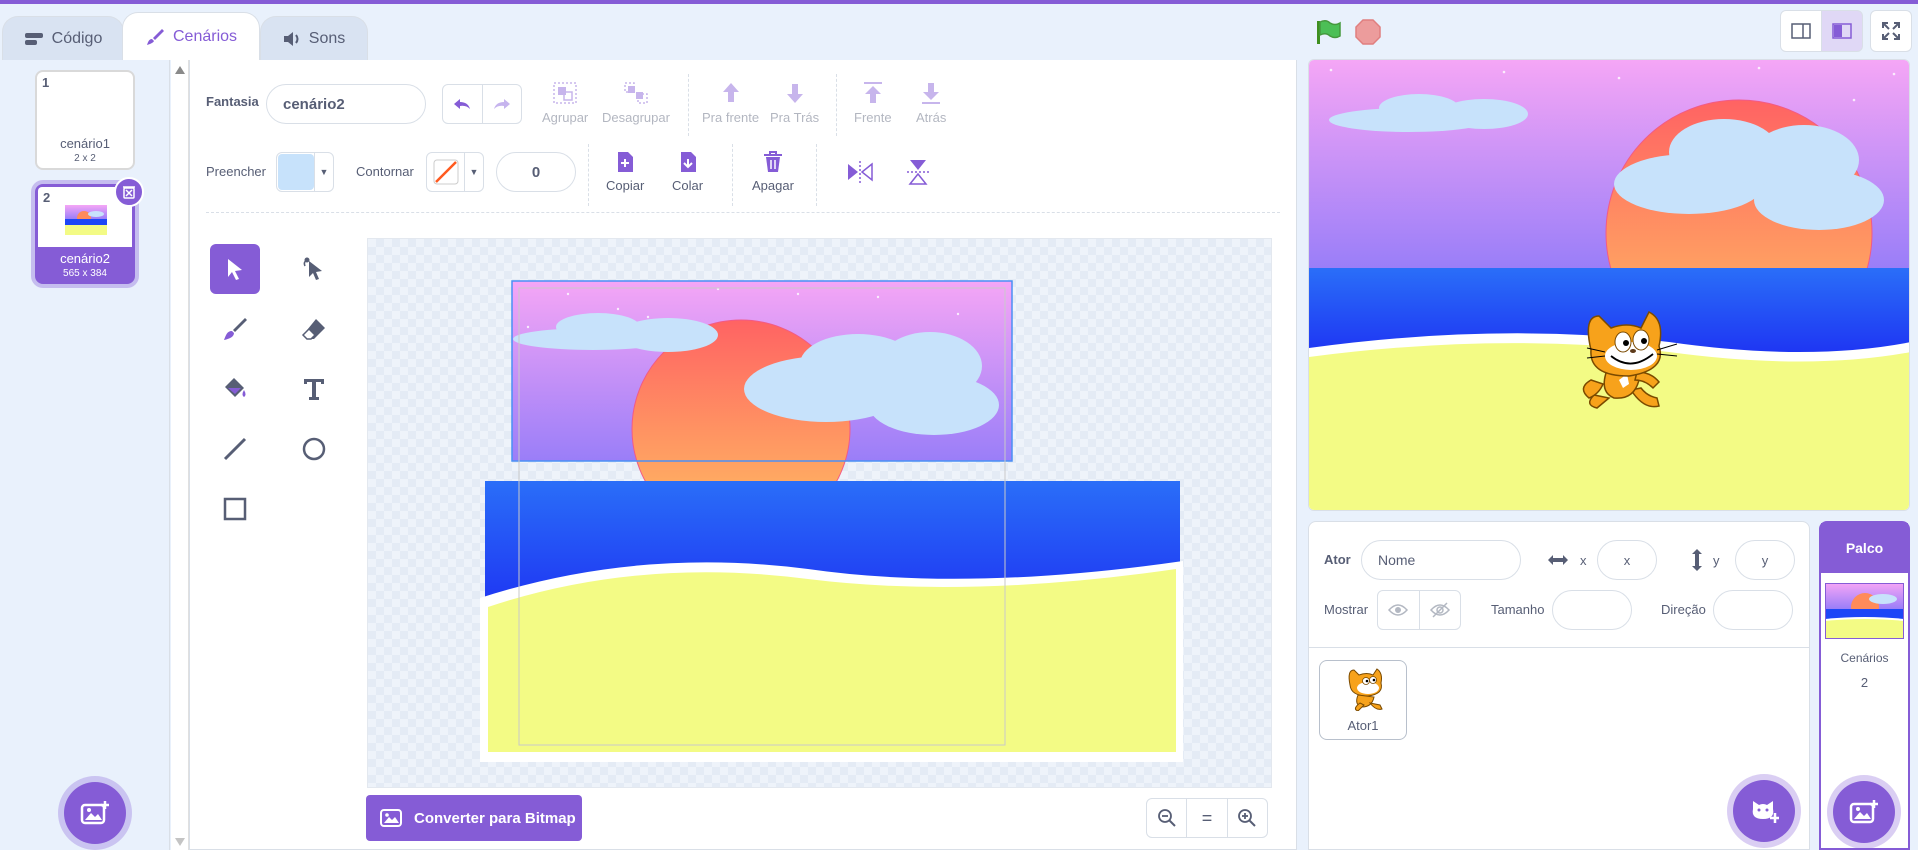 This screenshot has height=850, width=1918. What do you see at coordinates (77, 38) in the screenshot?
I see `tab-code-label: Código` at bounding box center [77, 38].